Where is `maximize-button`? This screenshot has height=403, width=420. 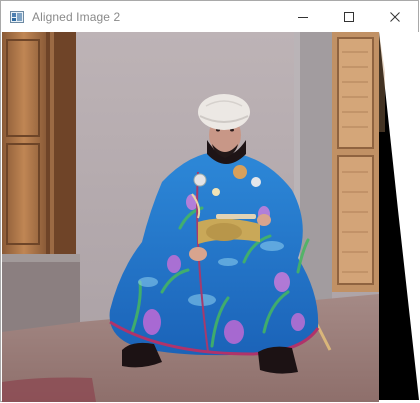 maximize-button is located at coordinates (349, 16).